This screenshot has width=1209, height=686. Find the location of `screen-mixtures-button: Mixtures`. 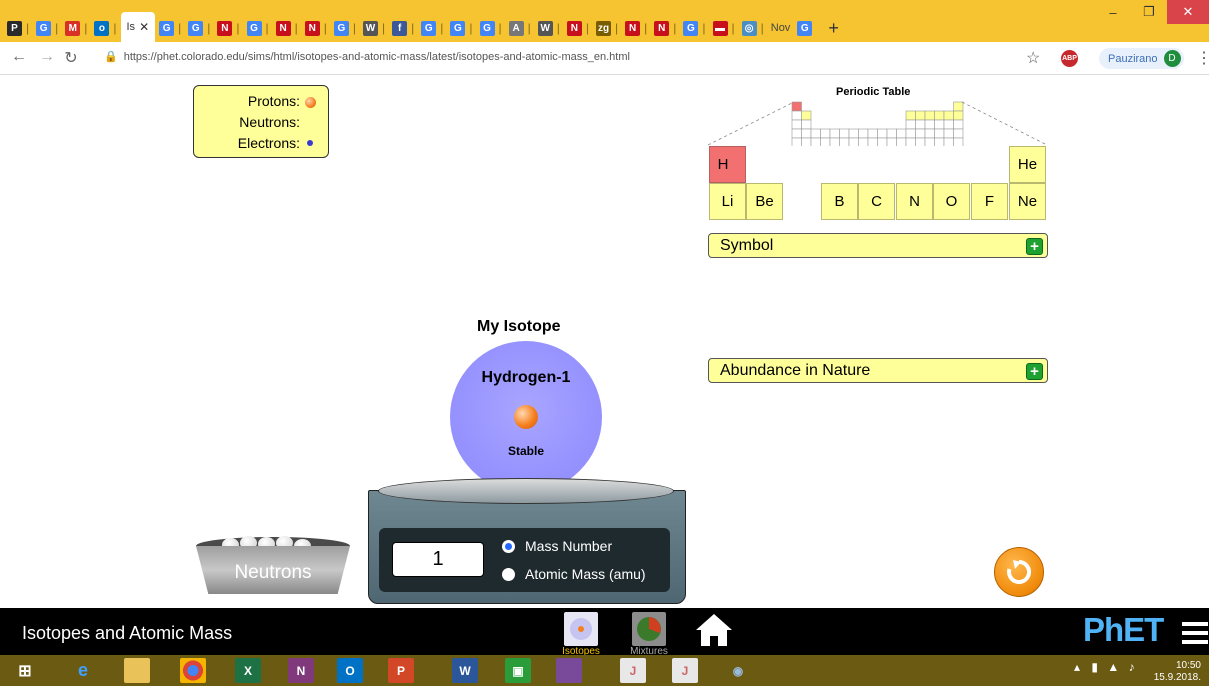

screen-mixtures-button: Mixtures is located at coordinates (649, 634).